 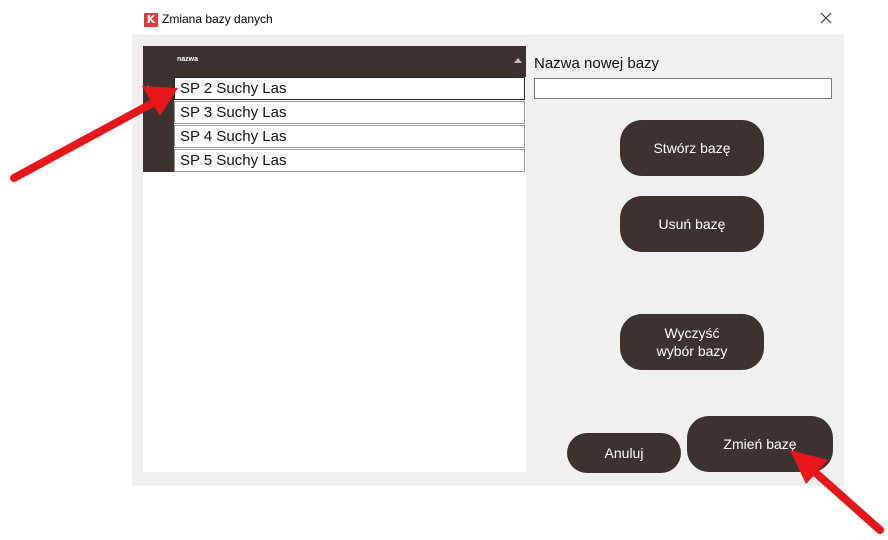 I want to click on clear-selection-button: Wyczyść wybór bazy, so click(x=692, y=342).